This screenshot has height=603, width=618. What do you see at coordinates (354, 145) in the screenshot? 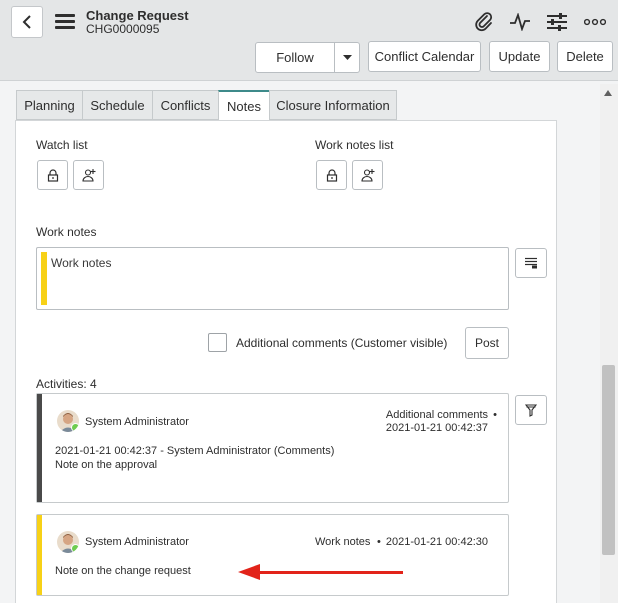
I see `work-notes-list-label: Work notes list` at bounding box center [354, 145].